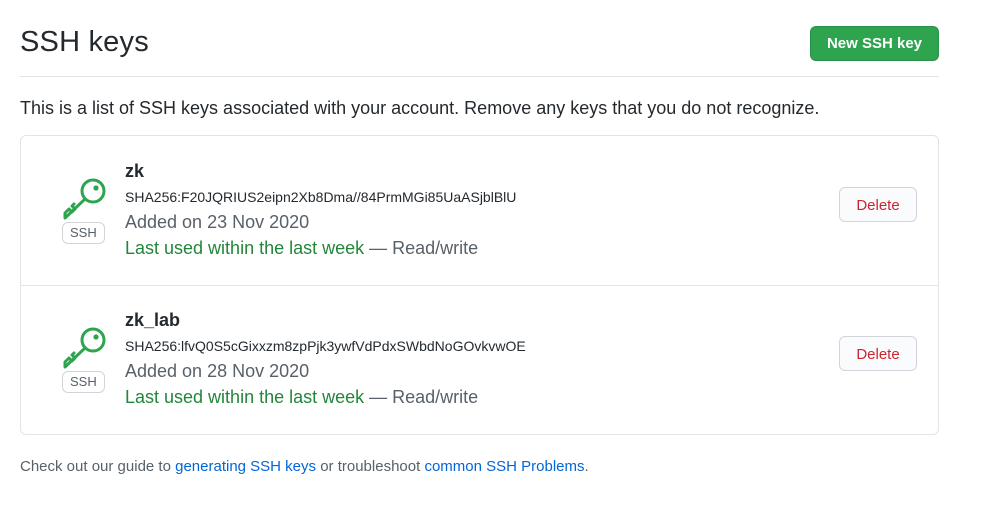 This screenshot has width=1008, height=519. I want to click on generating-ssh-keys-link: generating SSH keys, so click(245, 466).